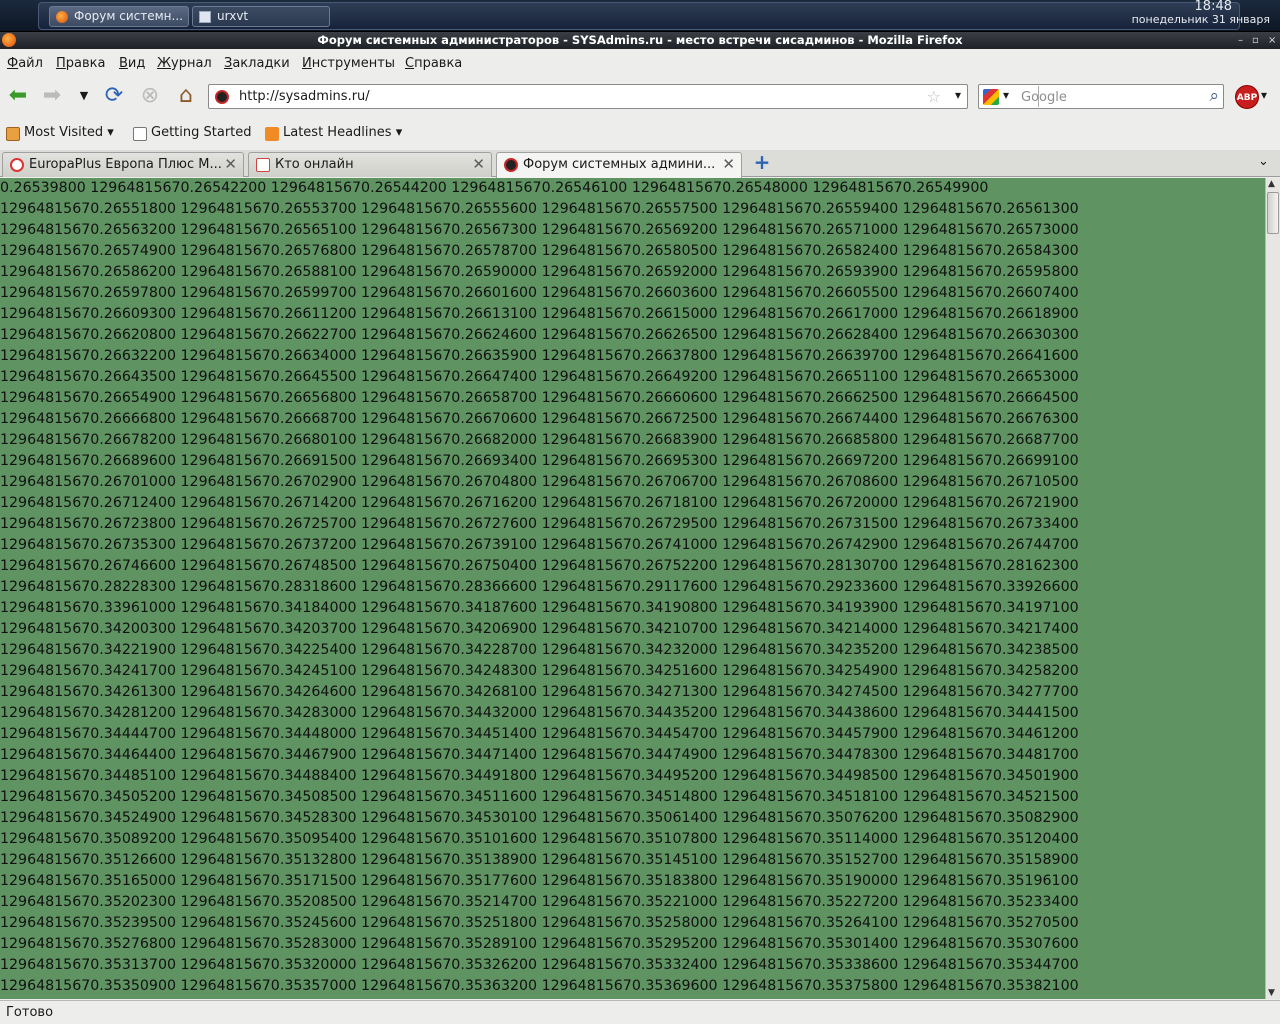 This screenshot has width=1280, height=1024. What do you see at coordinates (1247, 97) in the screenshot?
I see `adblock-plus-button: ABP` at bounding box center [1247, 97].